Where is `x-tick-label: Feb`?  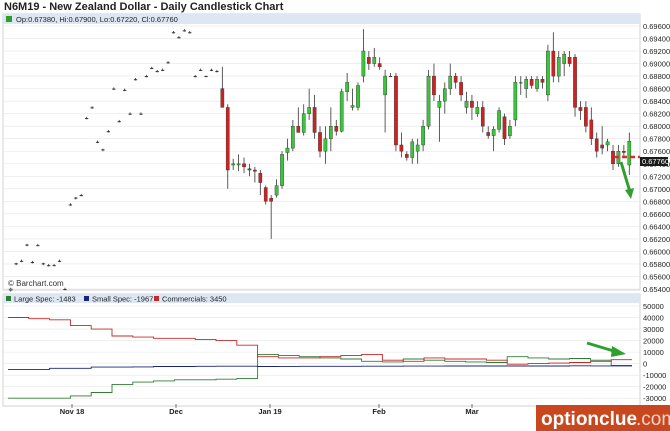 x-tick-label: Feb is located at coordinates (379, 411).